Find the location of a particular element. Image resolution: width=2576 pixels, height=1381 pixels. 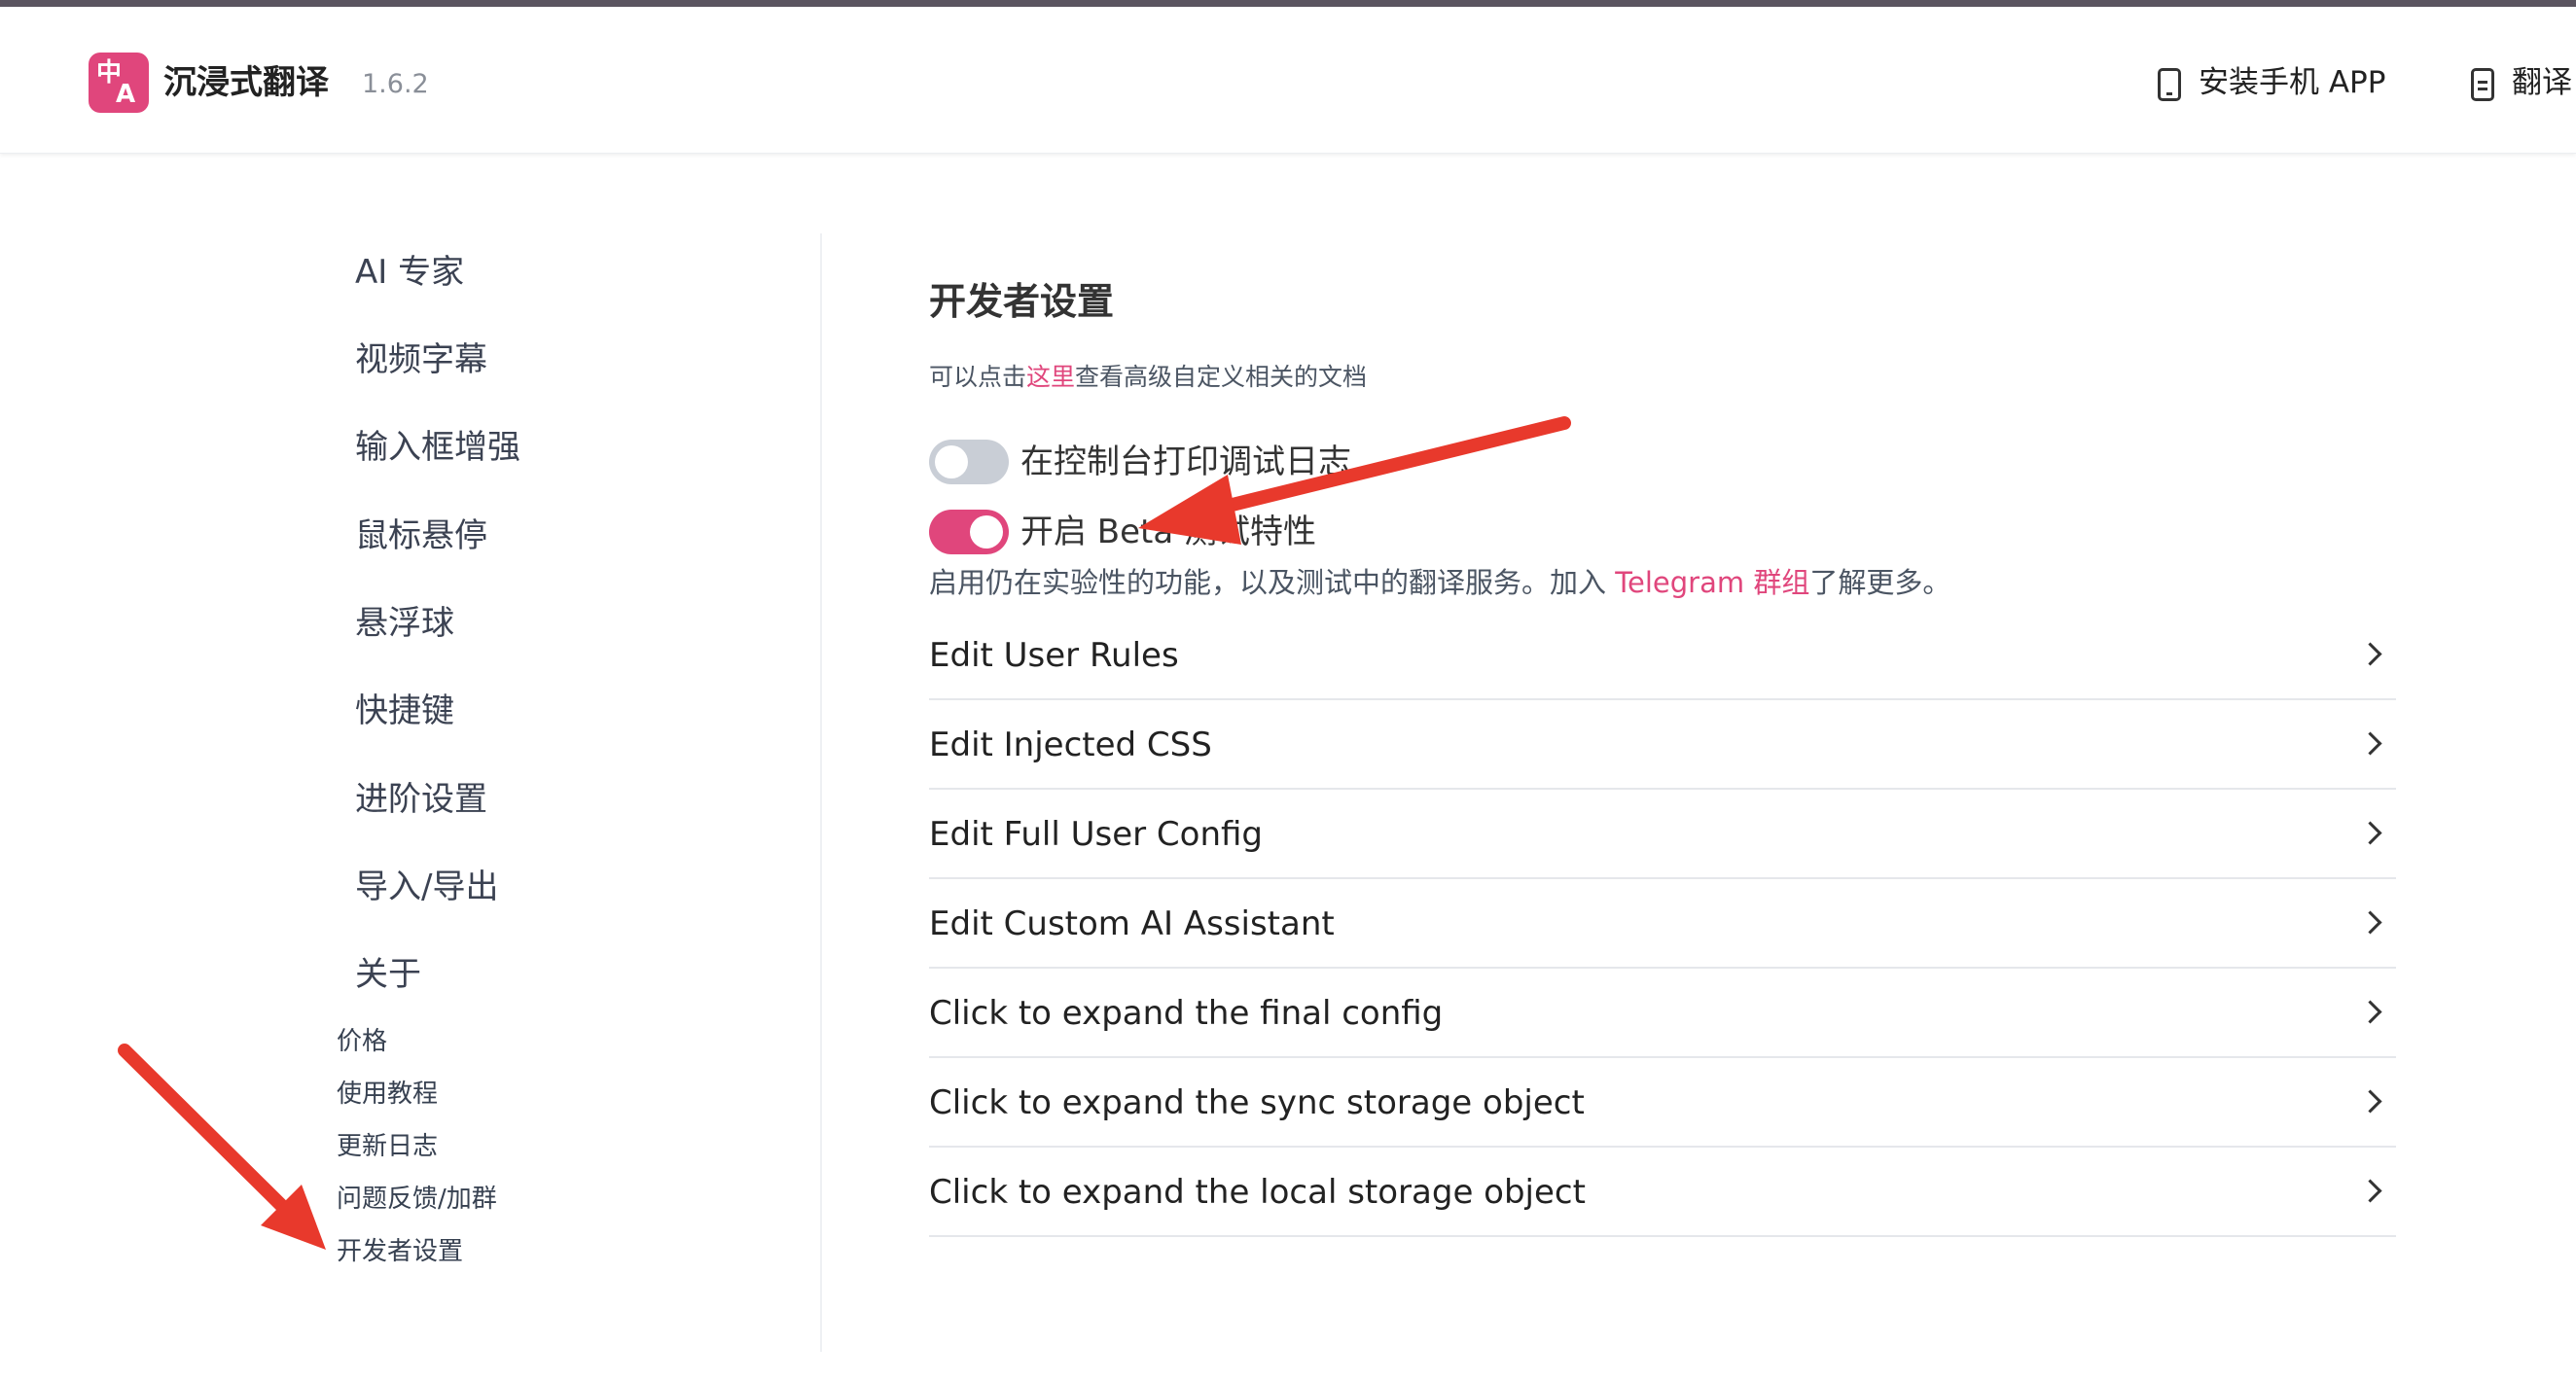

sidebar-item-changelog: 更新日志 is located at coordinates (387, 1147).